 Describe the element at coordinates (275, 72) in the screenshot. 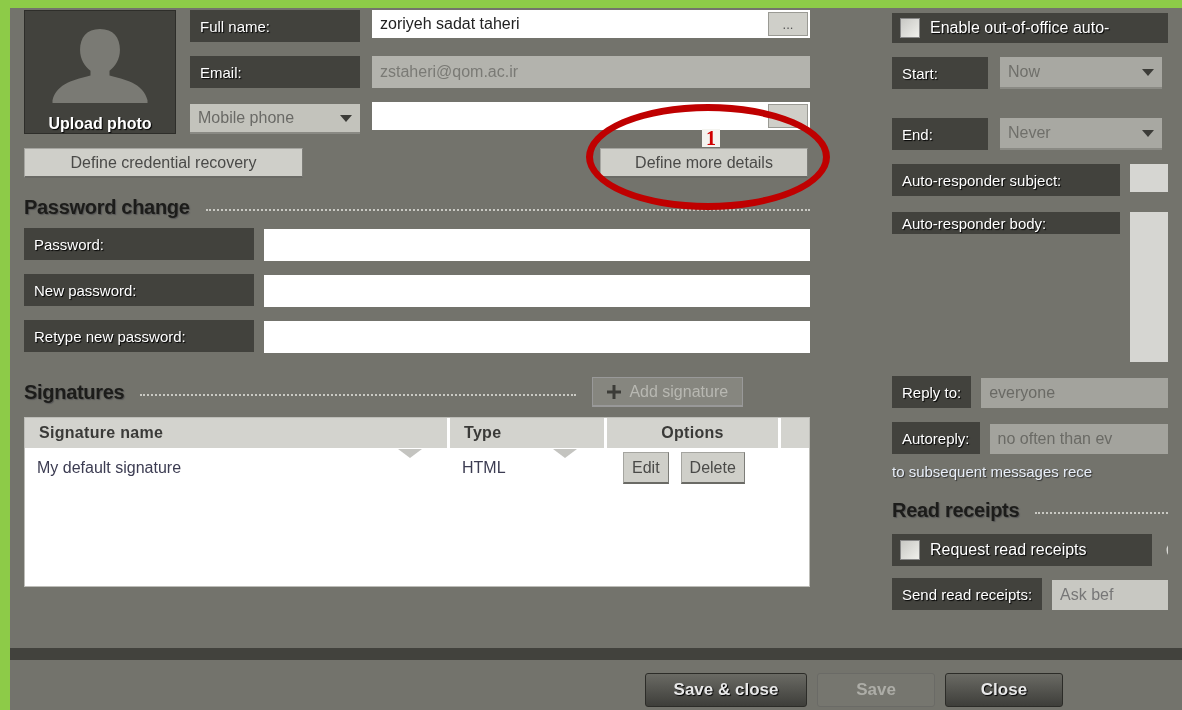

I see `field-label: Email:` at that location.